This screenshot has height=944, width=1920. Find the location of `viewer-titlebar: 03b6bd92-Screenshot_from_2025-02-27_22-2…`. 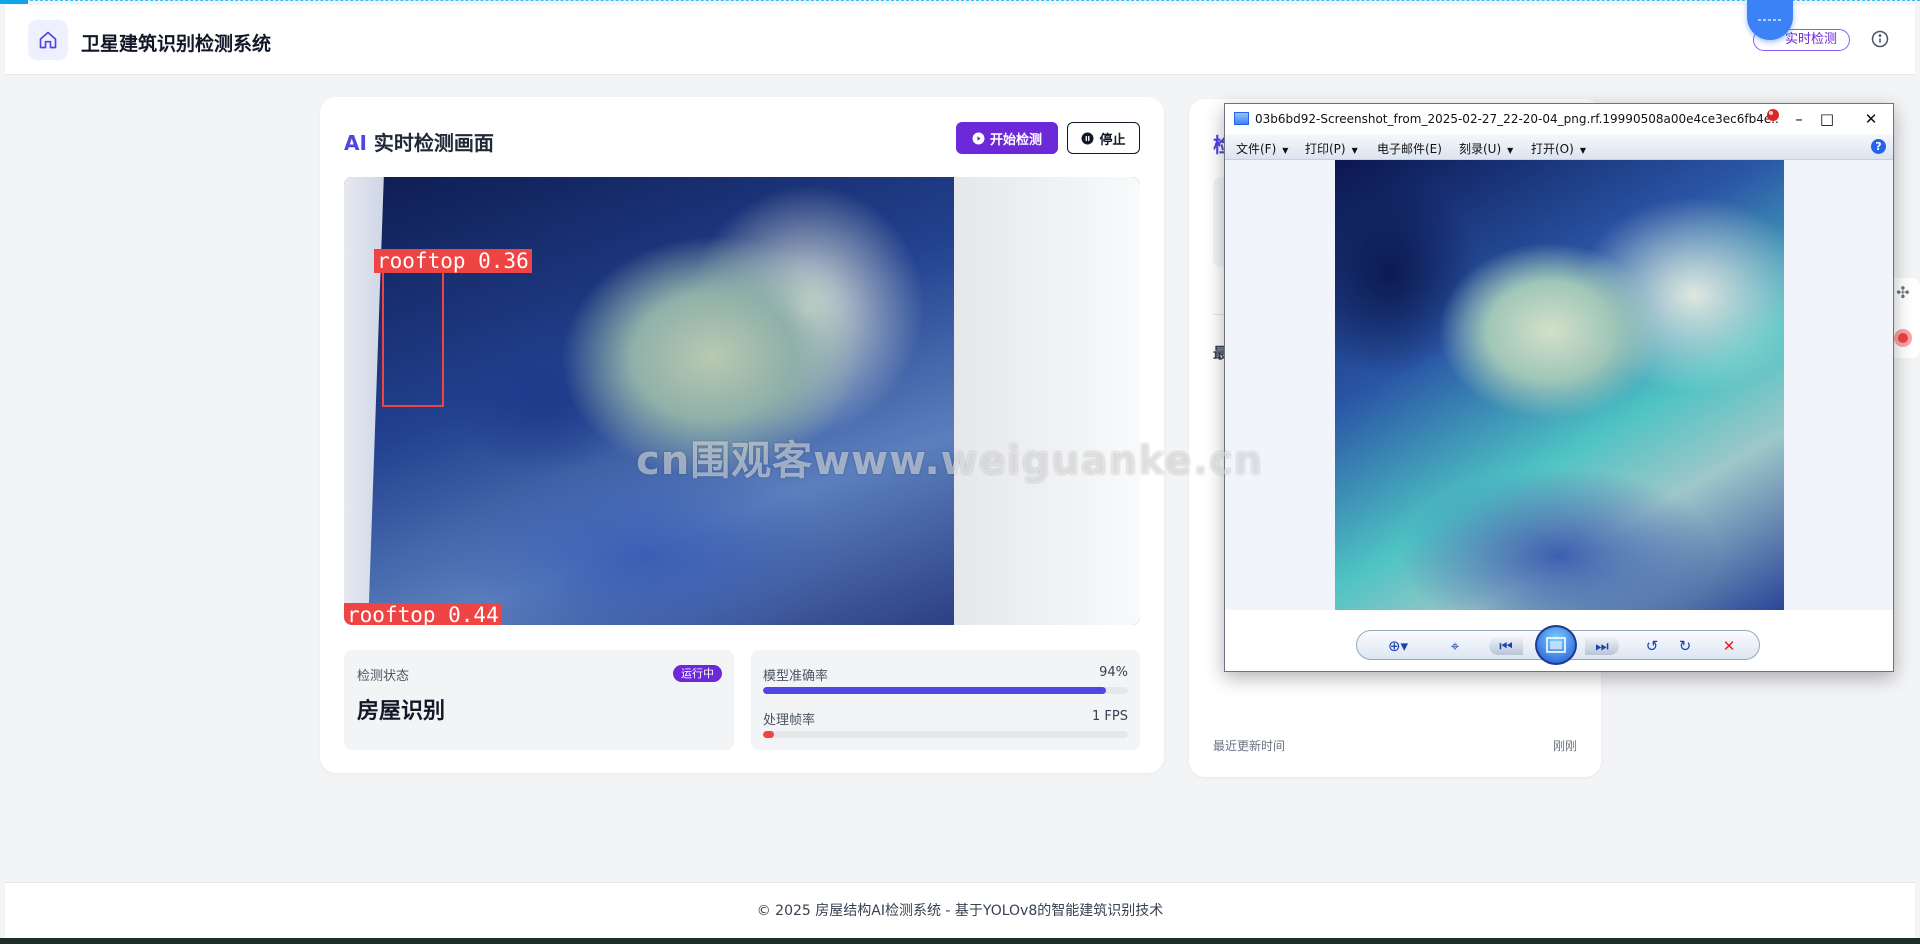

viewer-titlebar: 03b6bd92-Screenshot_from_2025-02-27_22-2… is located at coordinates (1559, 119).